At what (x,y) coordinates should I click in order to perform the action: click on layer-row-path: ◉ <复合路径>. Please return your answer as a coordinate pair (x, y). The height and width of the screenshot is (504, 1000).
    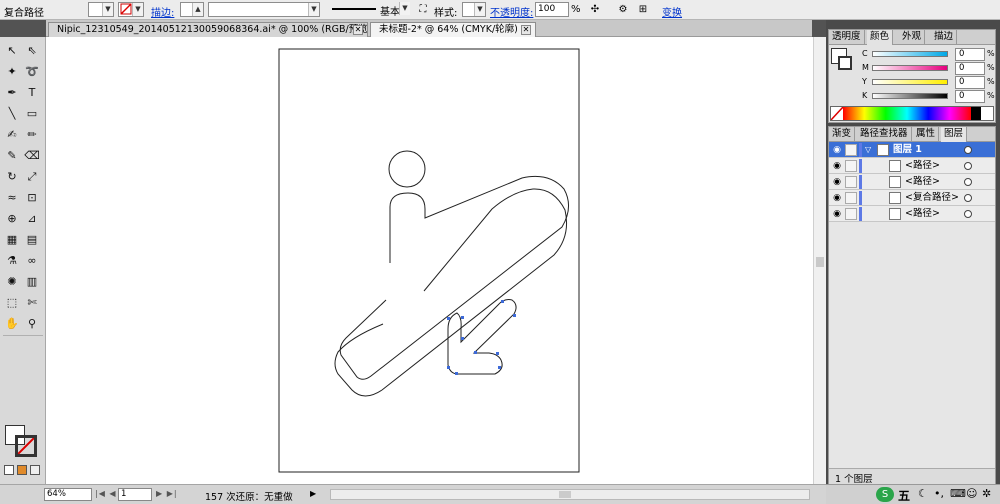
    Looking at the image, I should click on (912, 198).